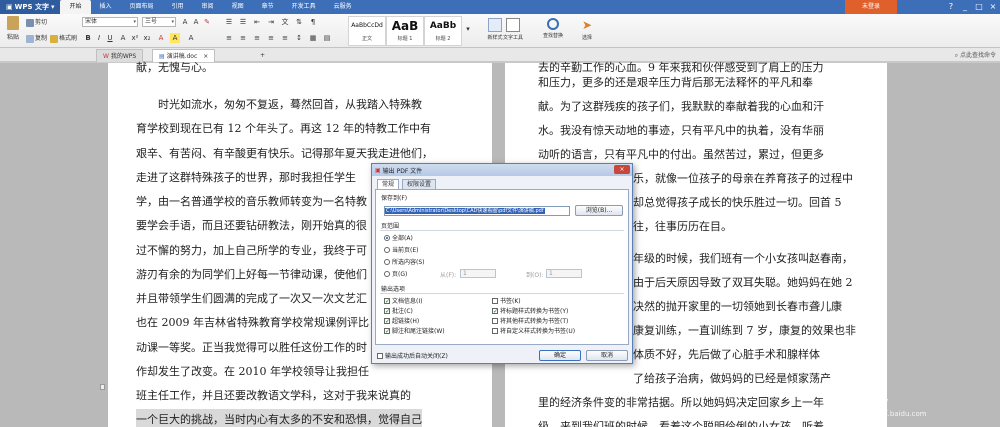  What do you see at coordinates (52, 7) in the screenshot?
I see `chevron-down-icon: ▾` at bounding box center [52, 7].